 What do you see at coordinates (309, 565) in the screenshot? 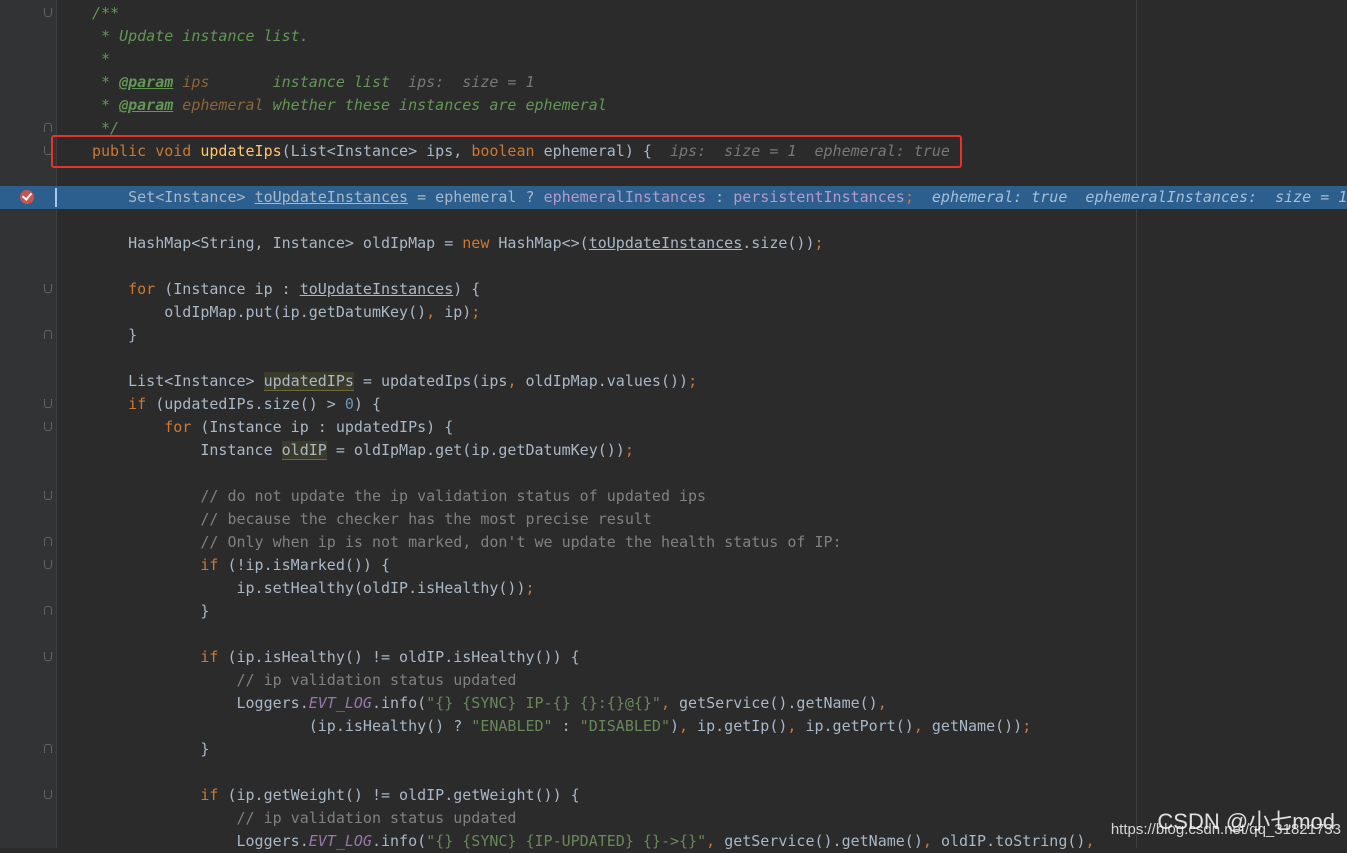
I see `code-token: (!ip.isMarked()) {` at bounding box center [309, 565].